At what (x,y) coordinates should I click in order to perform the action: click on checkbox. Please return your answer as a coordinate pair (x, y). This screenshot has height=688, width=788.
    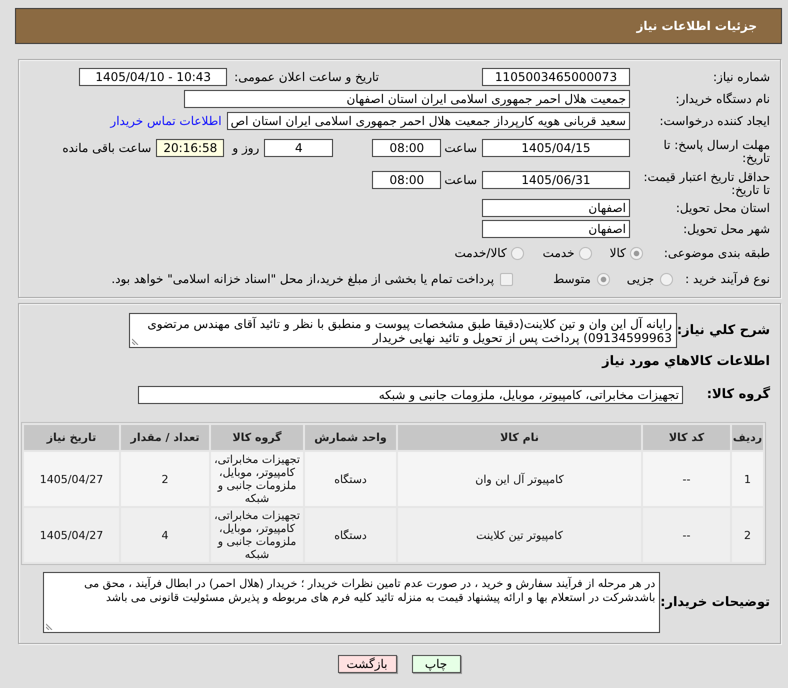
    Looking at the image, I should click on (507, 279).